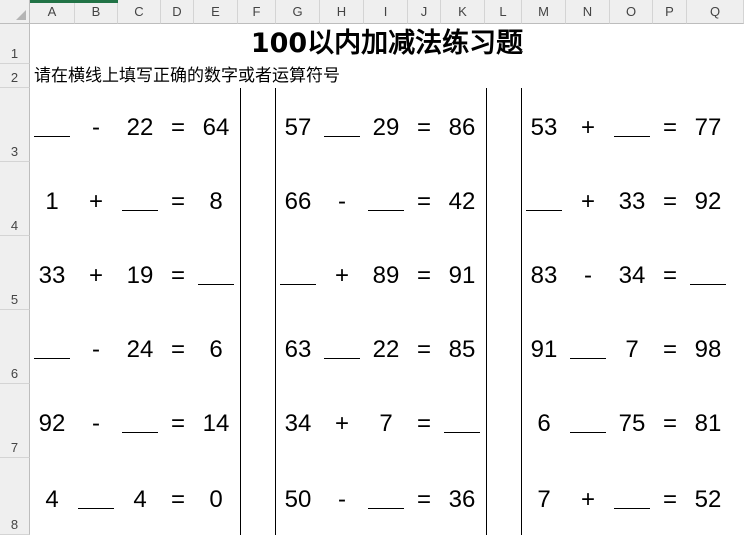 This screenshot has width=744, height=535. What do you see at coordinates (462, 350) in the screenshot?
I see `result: 85` at bounding box center [462, 350].